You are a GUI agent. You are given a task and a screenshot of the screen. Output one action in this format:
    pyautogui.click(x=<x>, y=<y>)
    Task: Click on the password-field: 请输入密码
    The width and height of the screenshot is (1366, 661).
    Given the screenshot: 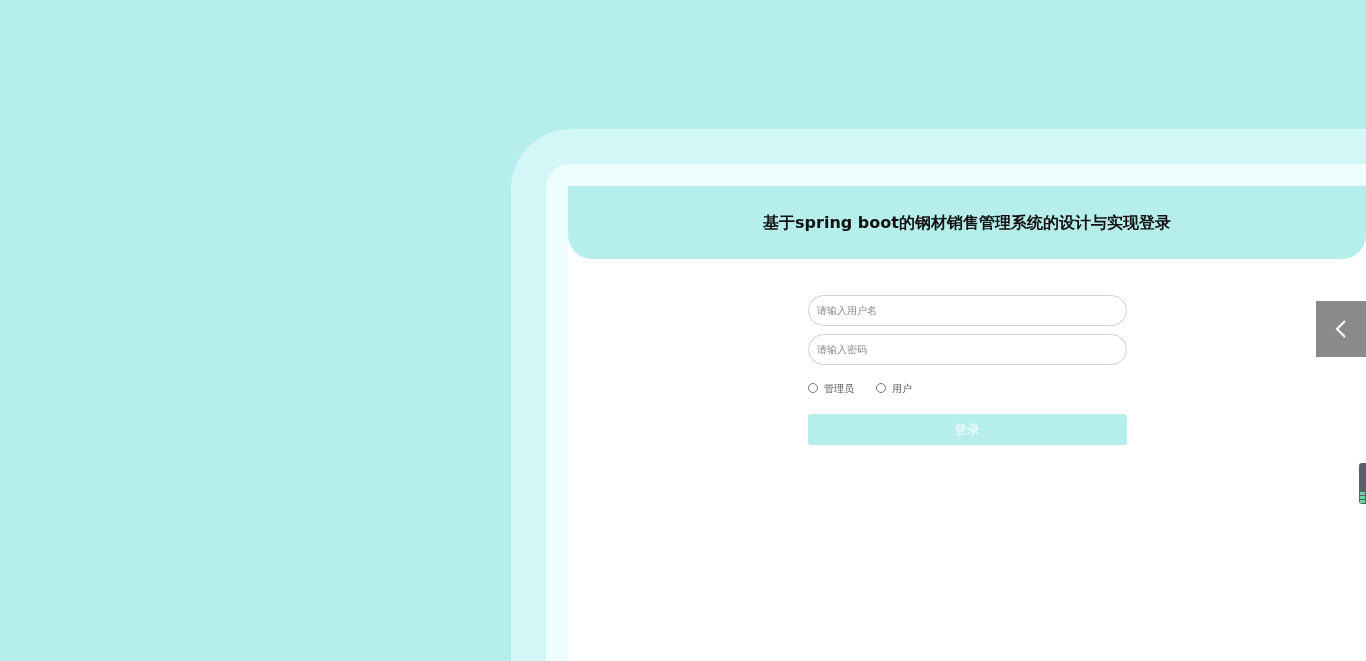 What is the action you would take?
    pyautogui.click(x=967, y=349)
    